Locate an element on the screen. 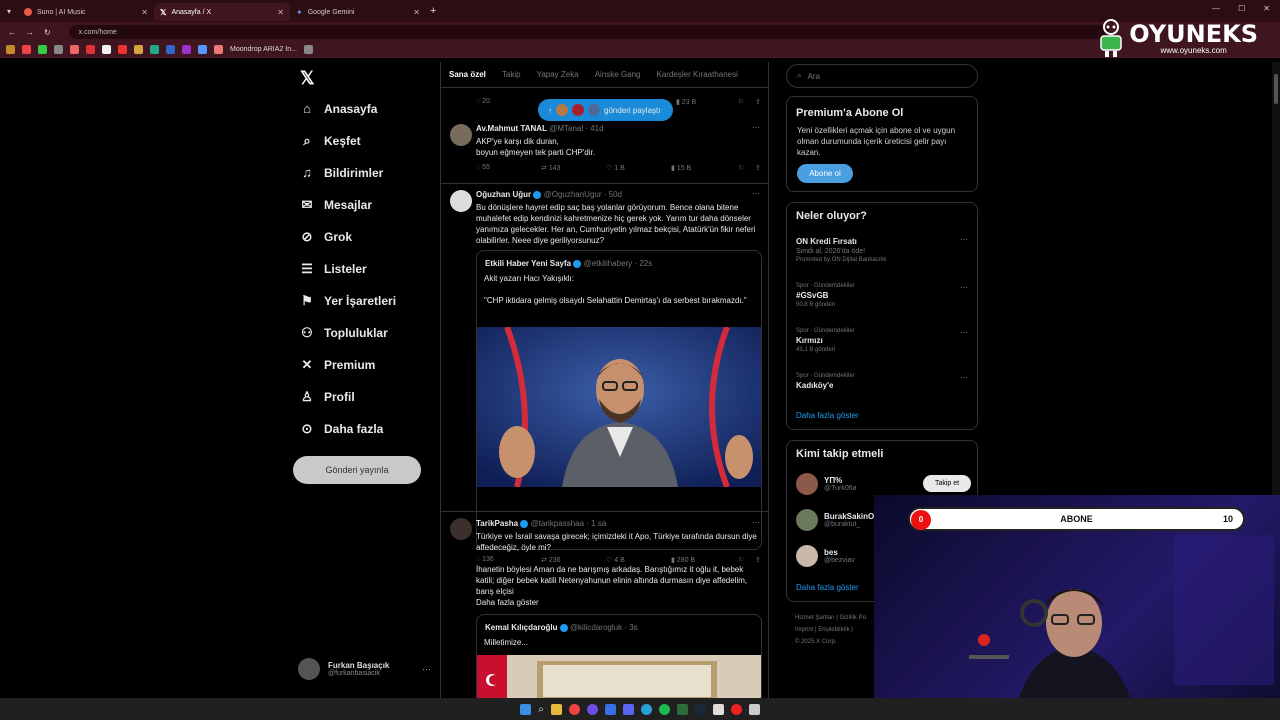 The height and width of the screenshot is (720, 1280). nav-item-communities: ⚇ Topluluklar is located at coordinates (344, 333).